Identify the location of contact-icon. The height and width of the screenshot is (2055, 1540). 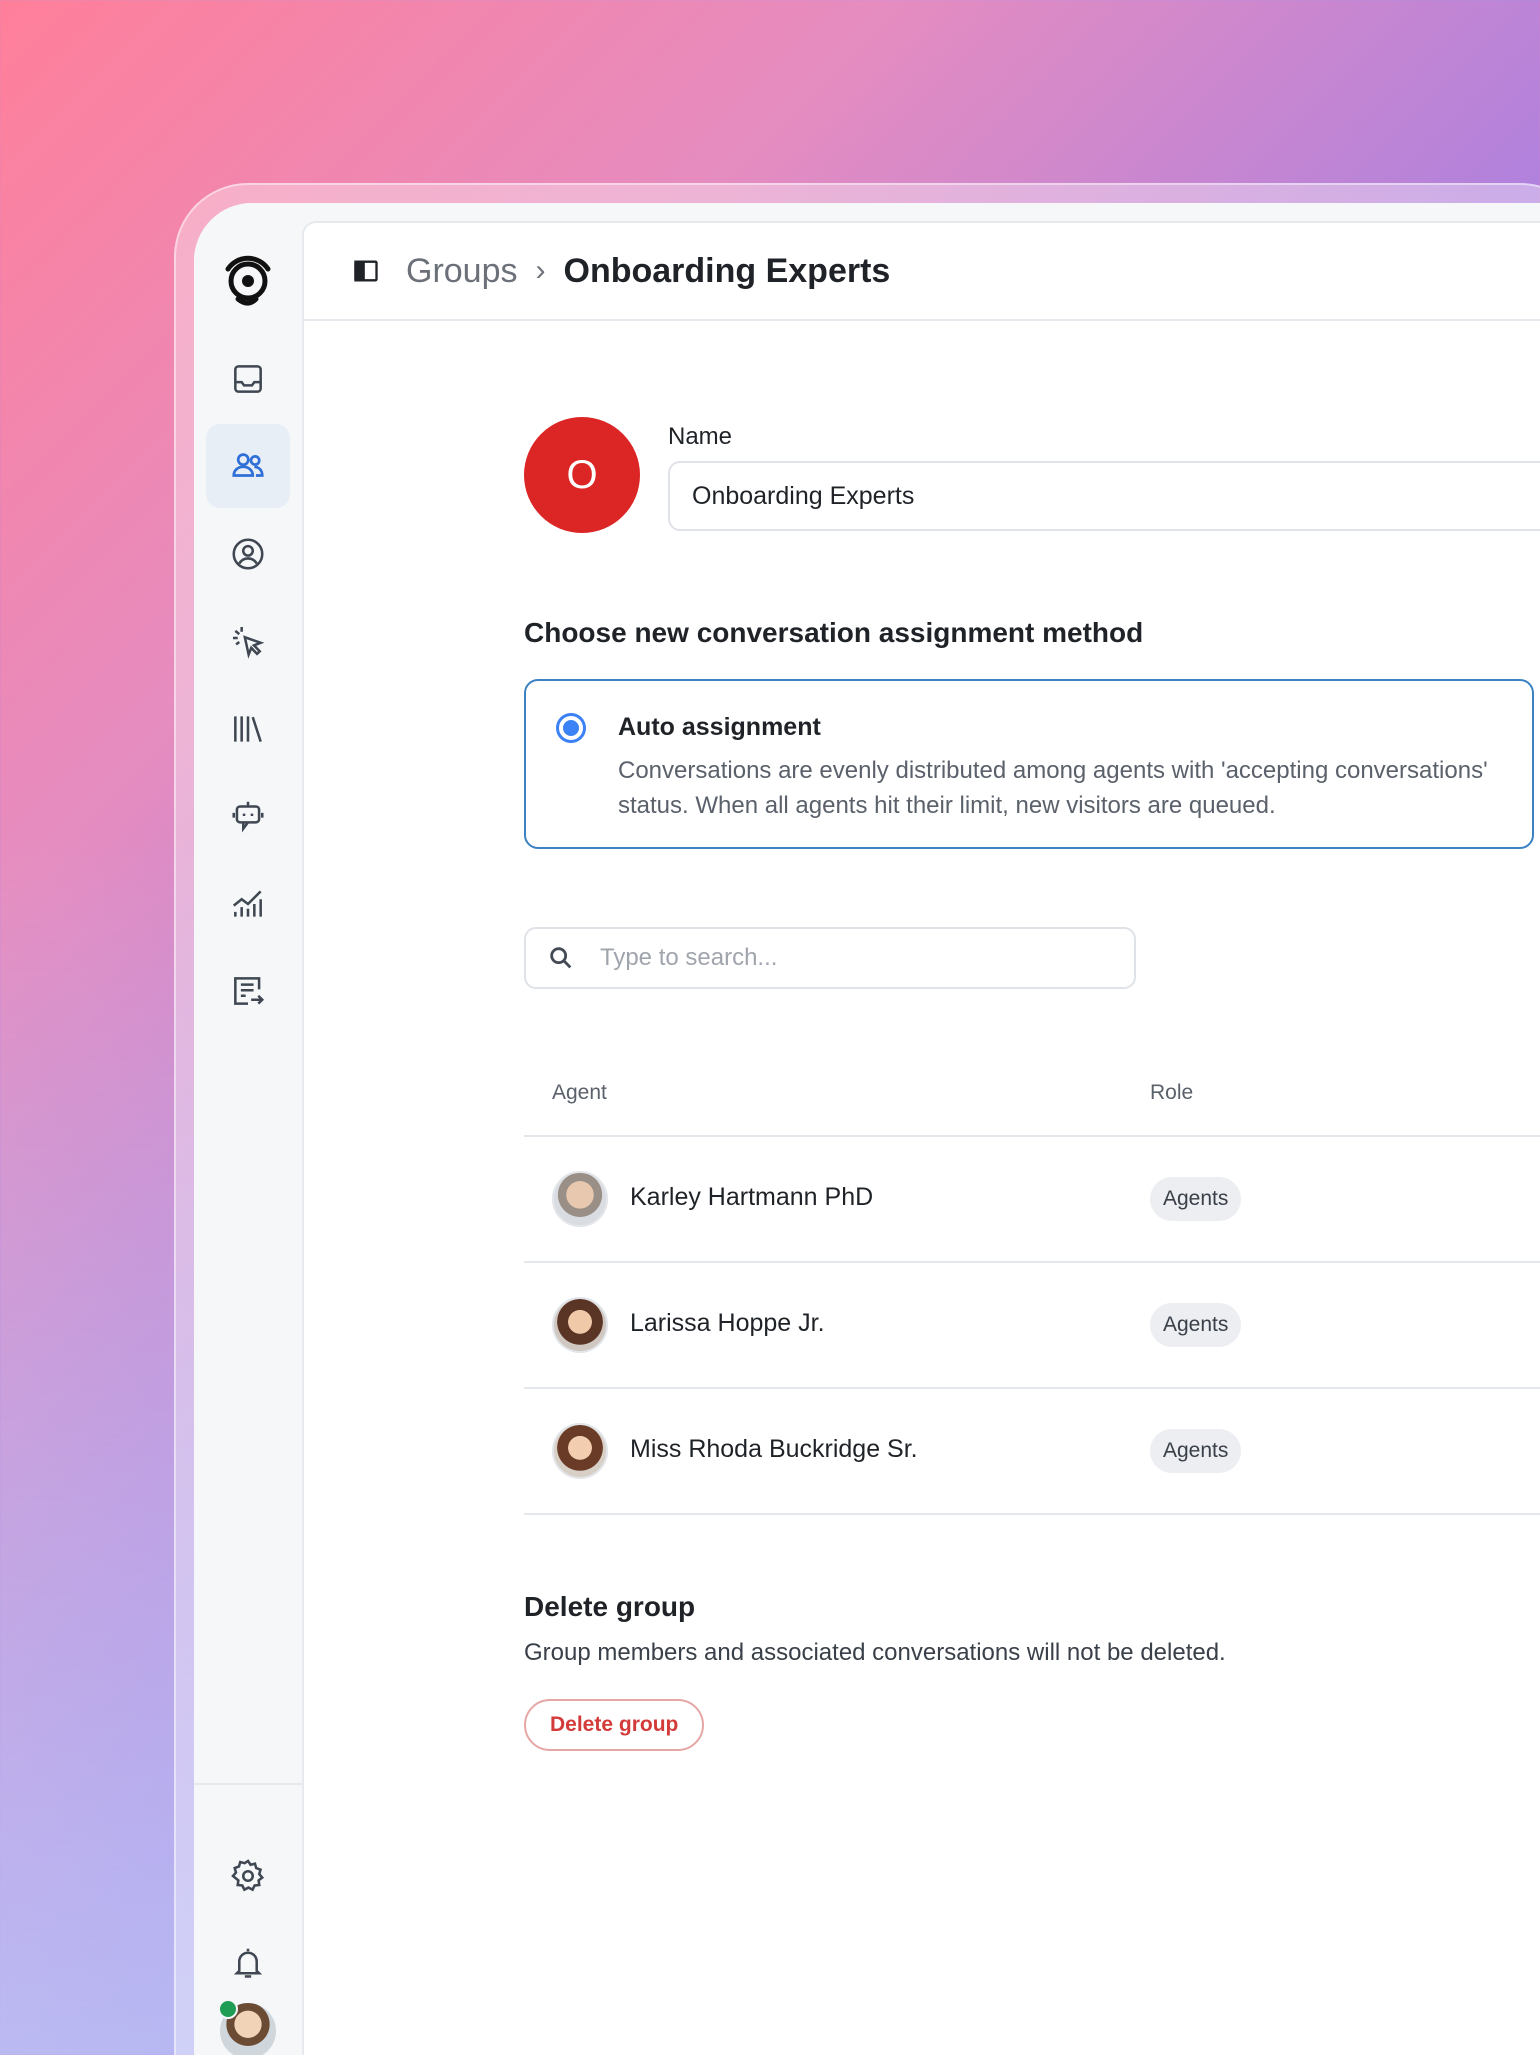
(248, 554).